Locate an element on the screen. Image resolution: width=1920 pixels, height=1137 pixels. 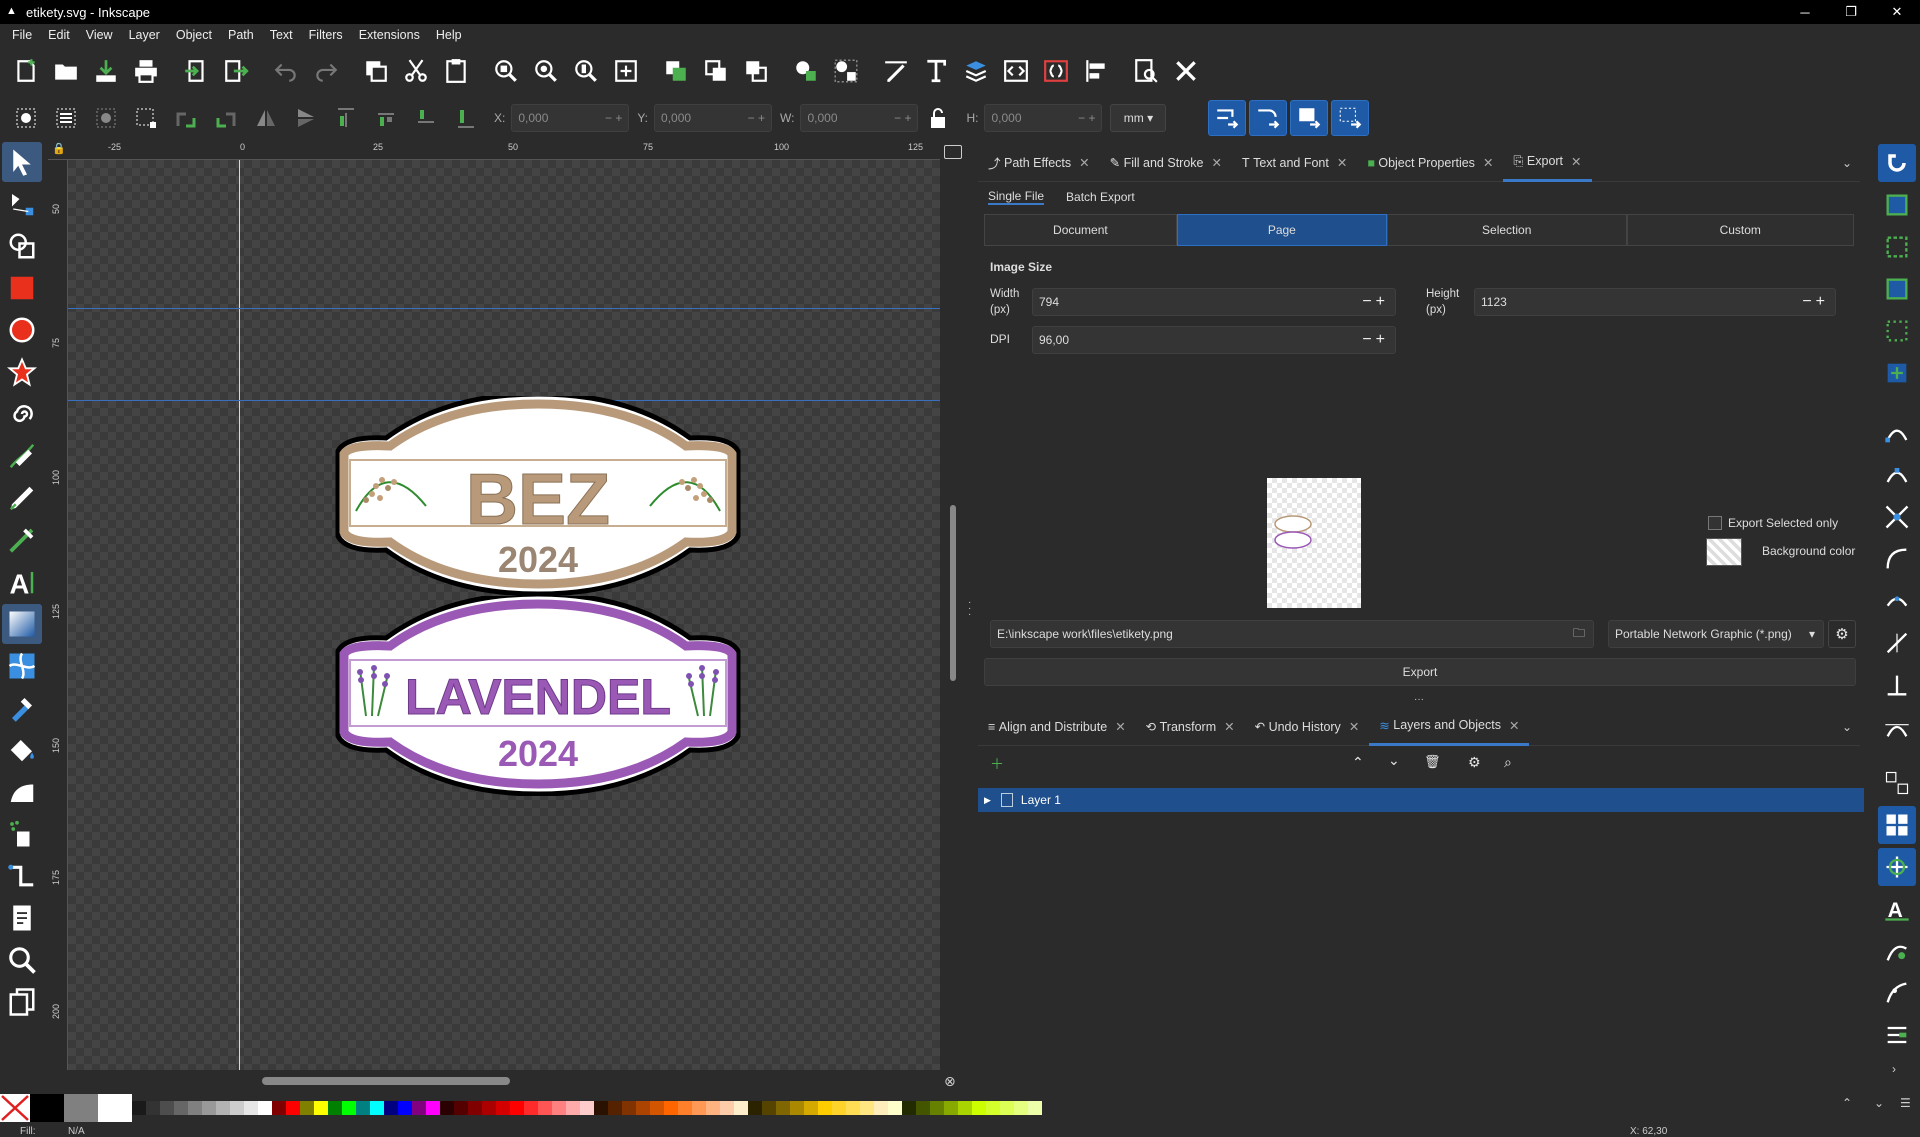
area-selection-button: Selection is located at coordinates (1506, 230).